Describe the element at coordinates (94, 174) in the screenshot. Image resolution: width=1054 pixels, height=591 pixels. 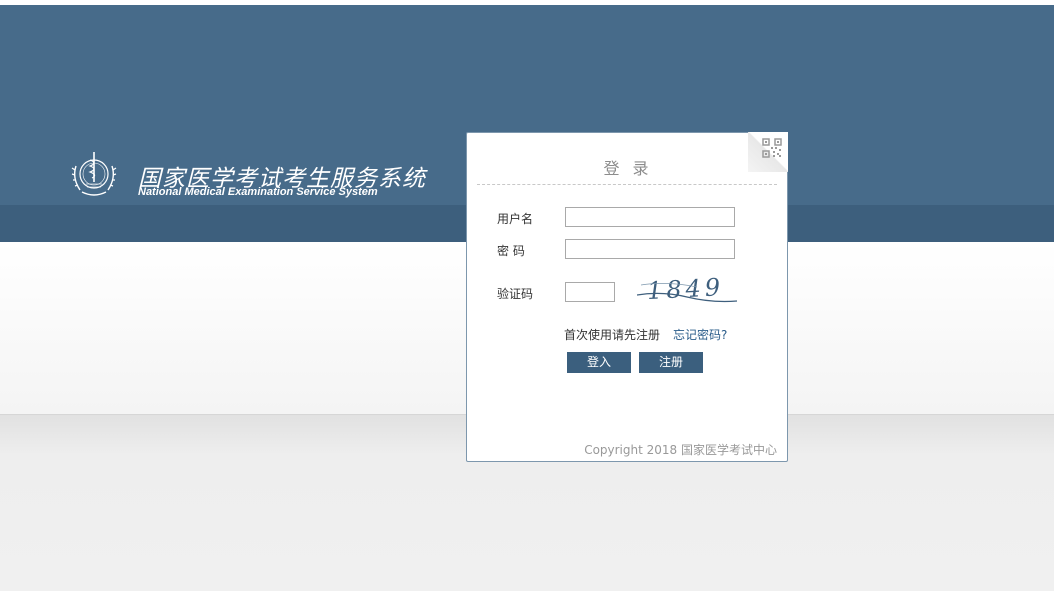
I see `medical-emblem-icon` at that location.